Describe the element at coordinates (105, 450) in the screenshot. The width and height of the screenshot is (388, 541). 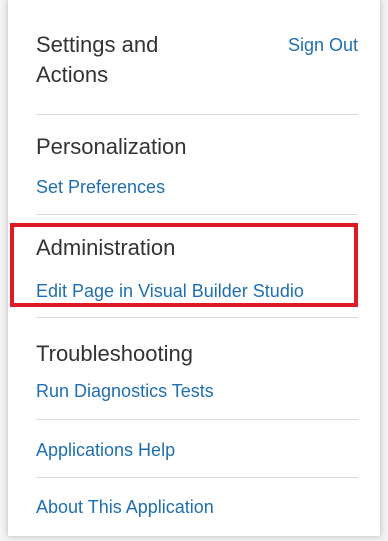
I see `applications-help-link: Applications Help` at that location.